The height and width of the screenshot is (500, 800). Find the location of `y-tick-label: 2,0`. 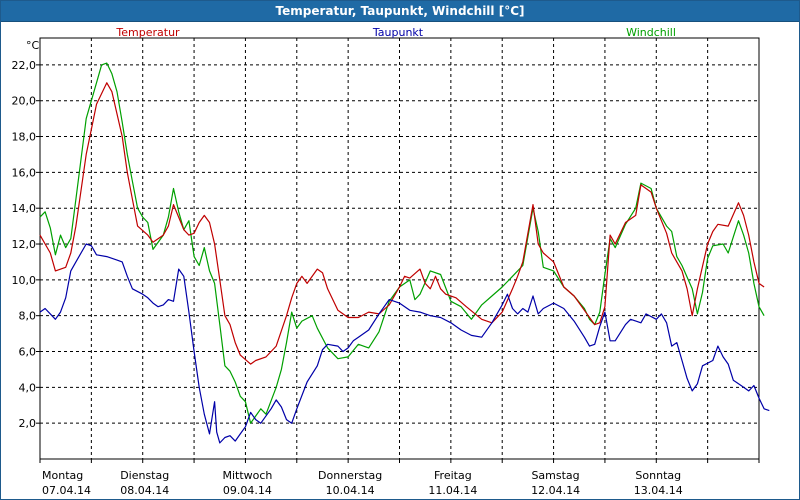

y-tick-label: 2,0 is located at coordinates (28, 423).